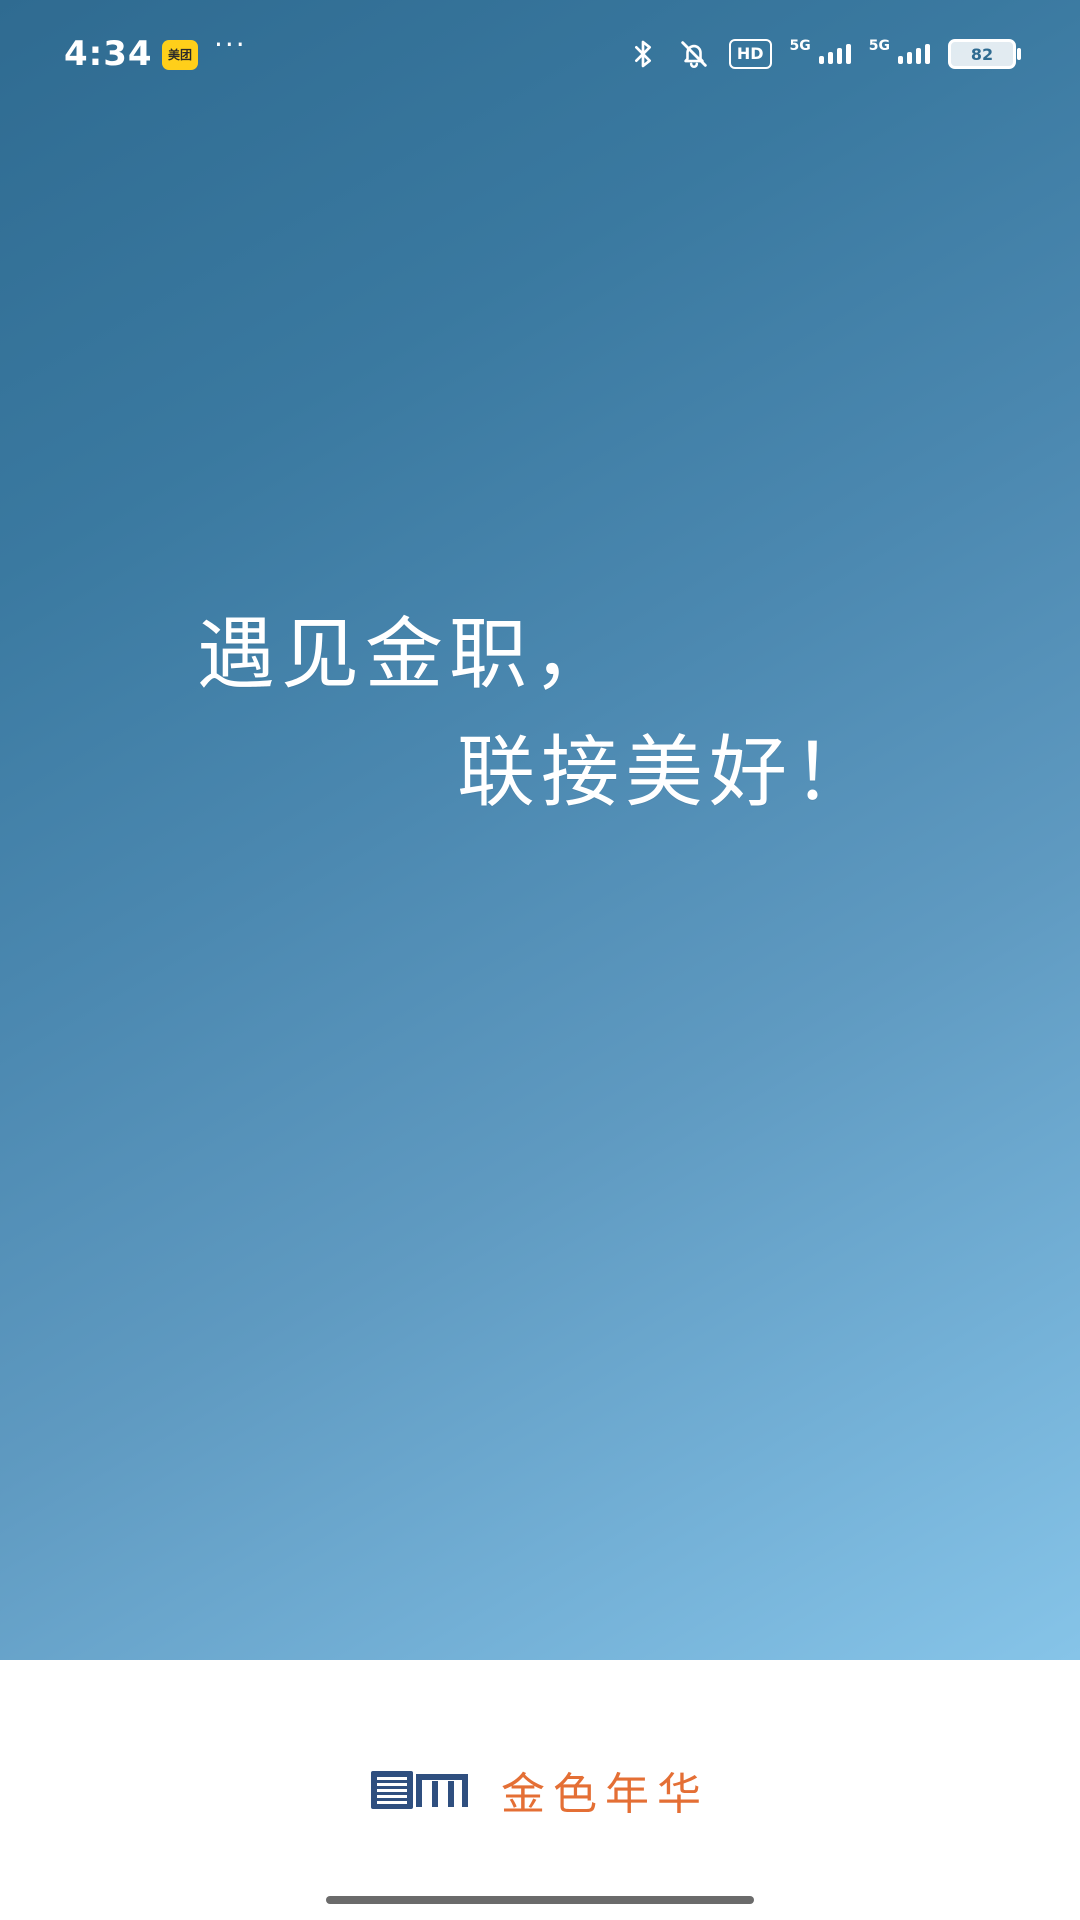  What do you see at coordinates (407, 655) in the screenshot?
I see `slogan-line-1: 遇见金职，` at bounding box center [407, 655].